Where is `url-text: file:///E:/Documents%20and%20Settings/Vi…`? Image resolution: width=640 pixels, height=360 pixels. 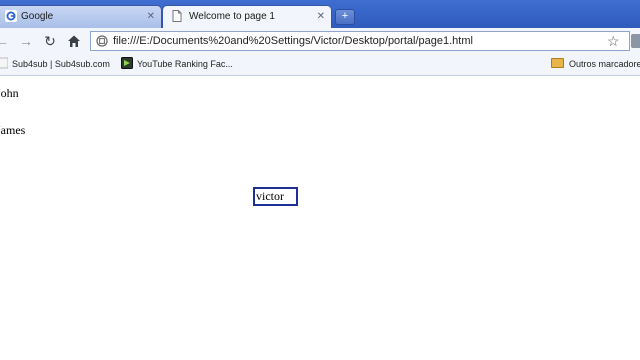 url-text: file:///E:/Documents%20and%20Settings/Vi… is located at coordinates (293, 41).